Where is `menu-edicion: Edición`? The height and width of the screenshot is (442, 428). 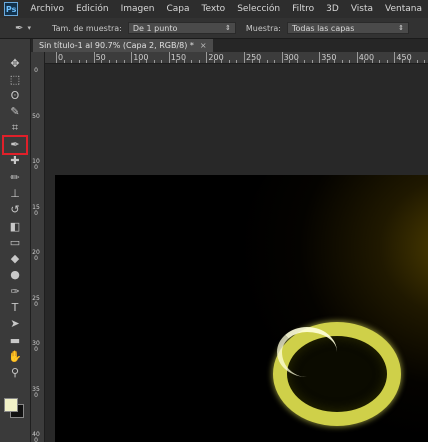
menu-edicion: Edición is located at coordinates (92, 9).